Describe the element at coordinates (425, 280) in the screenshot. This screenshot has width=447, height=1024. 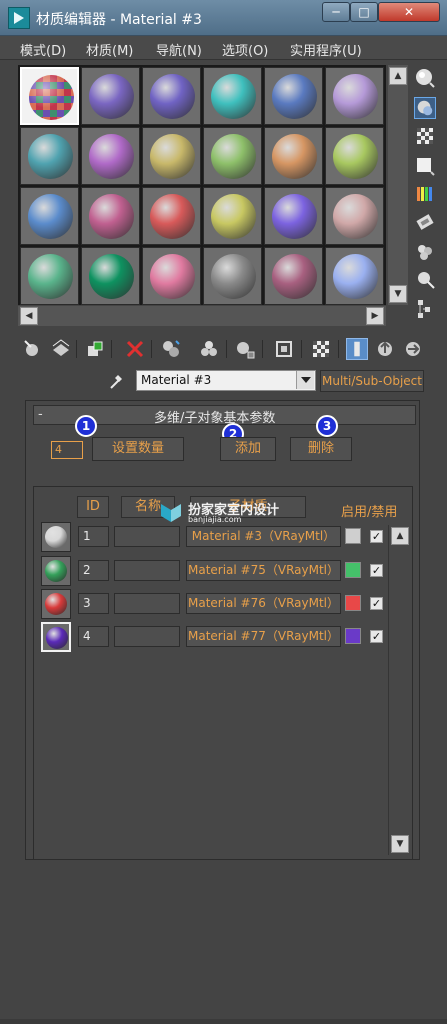
I see `select-by-material-icon` at that location.